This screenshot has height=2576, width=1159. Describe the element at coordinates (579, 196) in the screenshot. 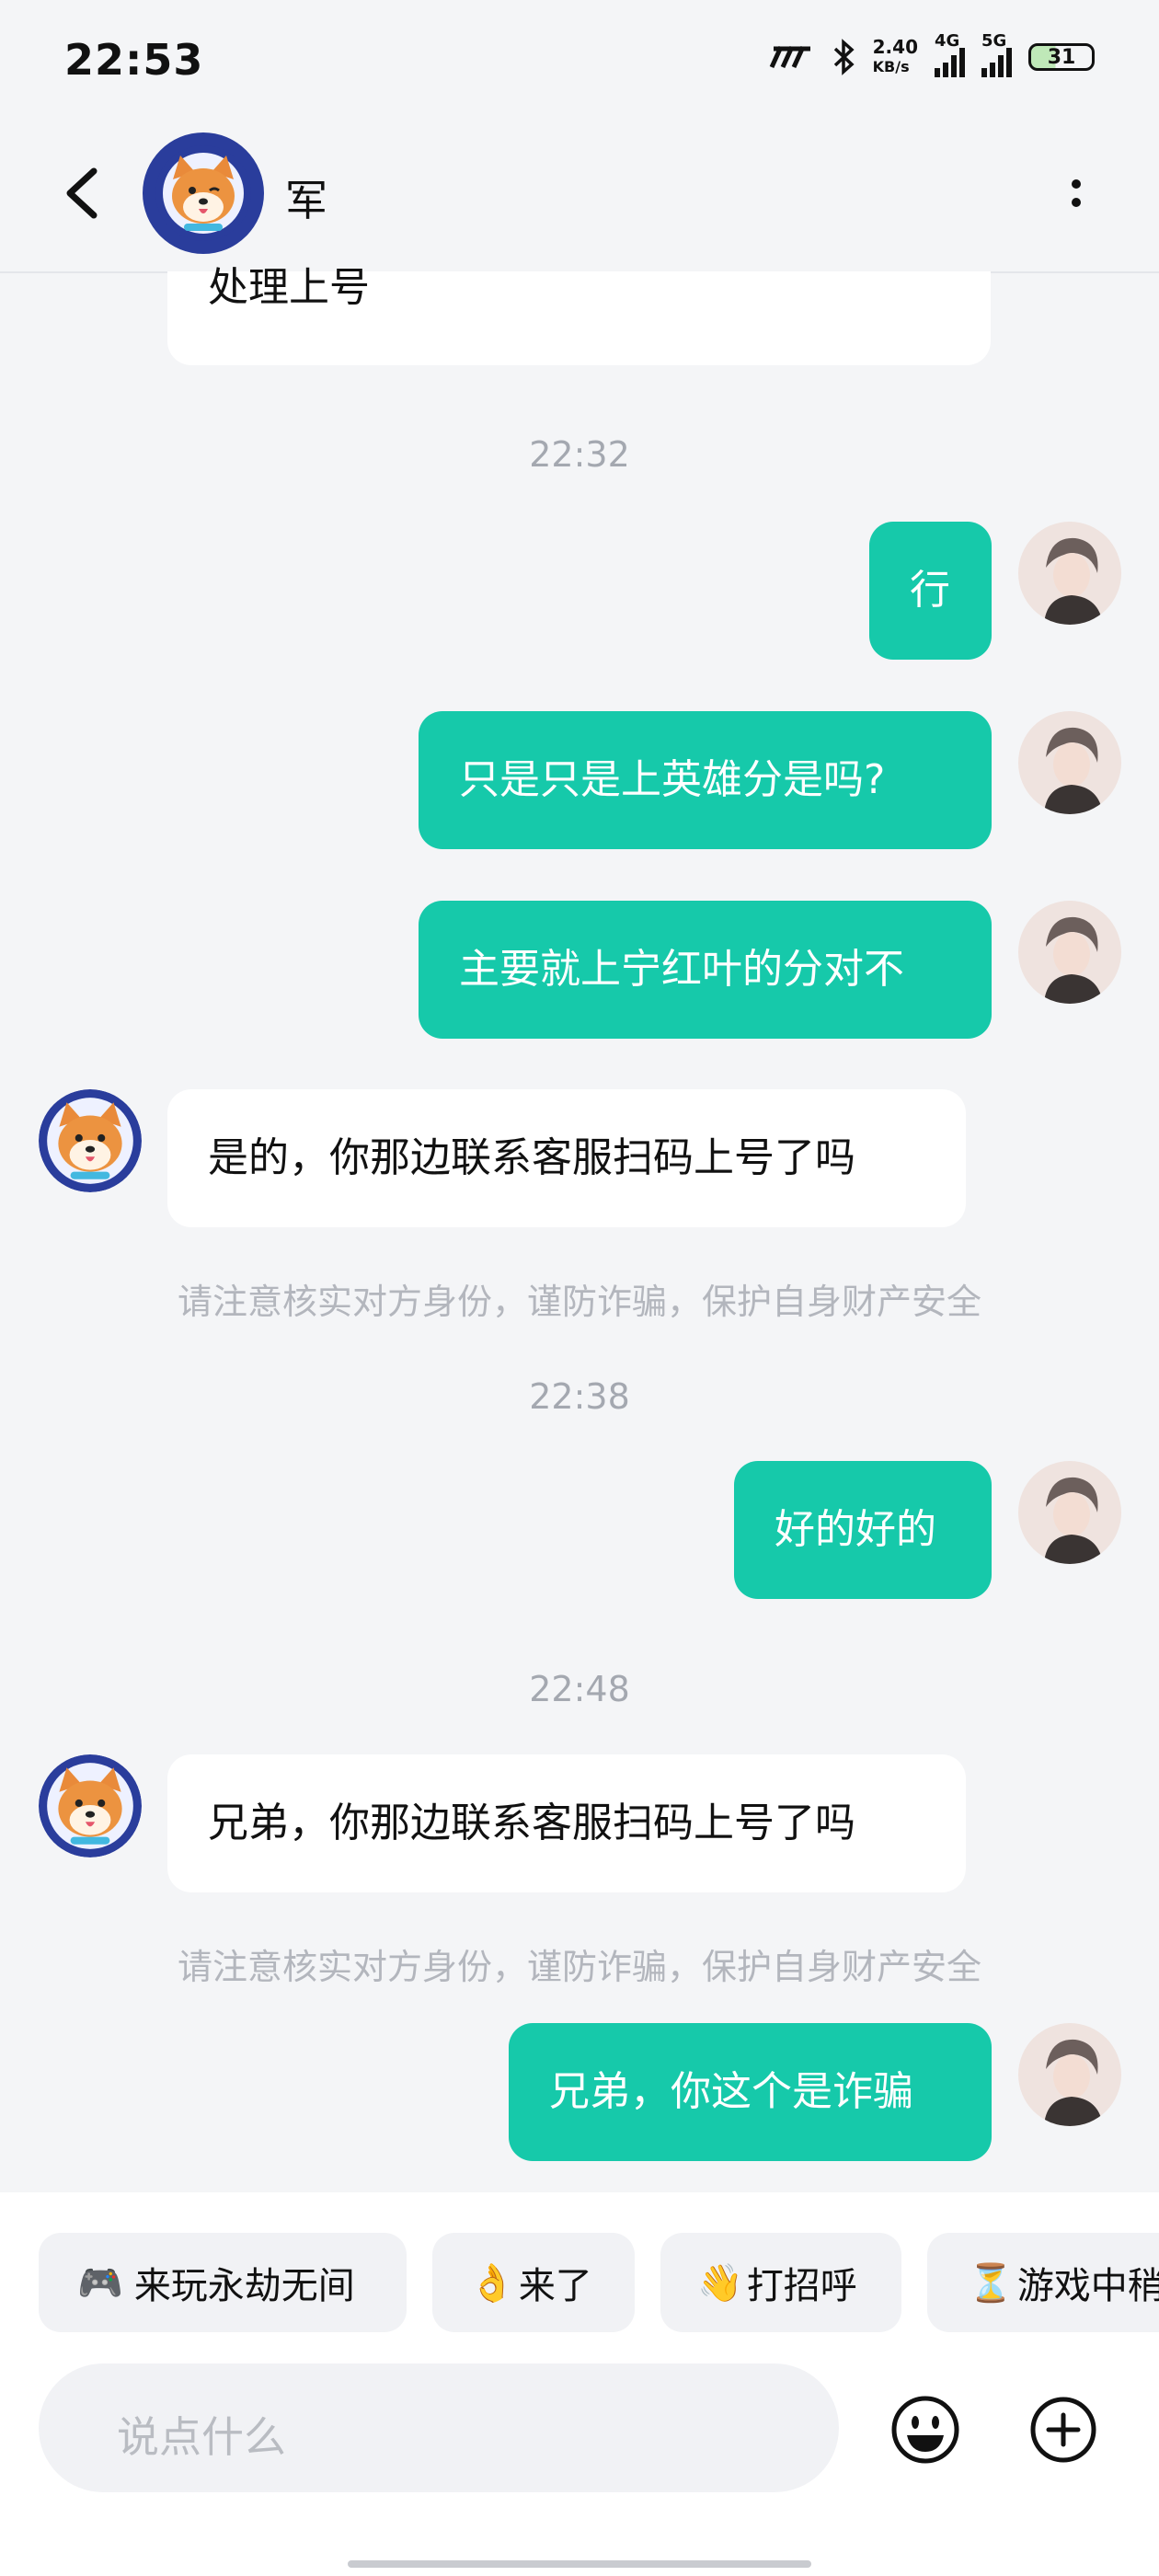

I see `chat-header: 军` at that location.